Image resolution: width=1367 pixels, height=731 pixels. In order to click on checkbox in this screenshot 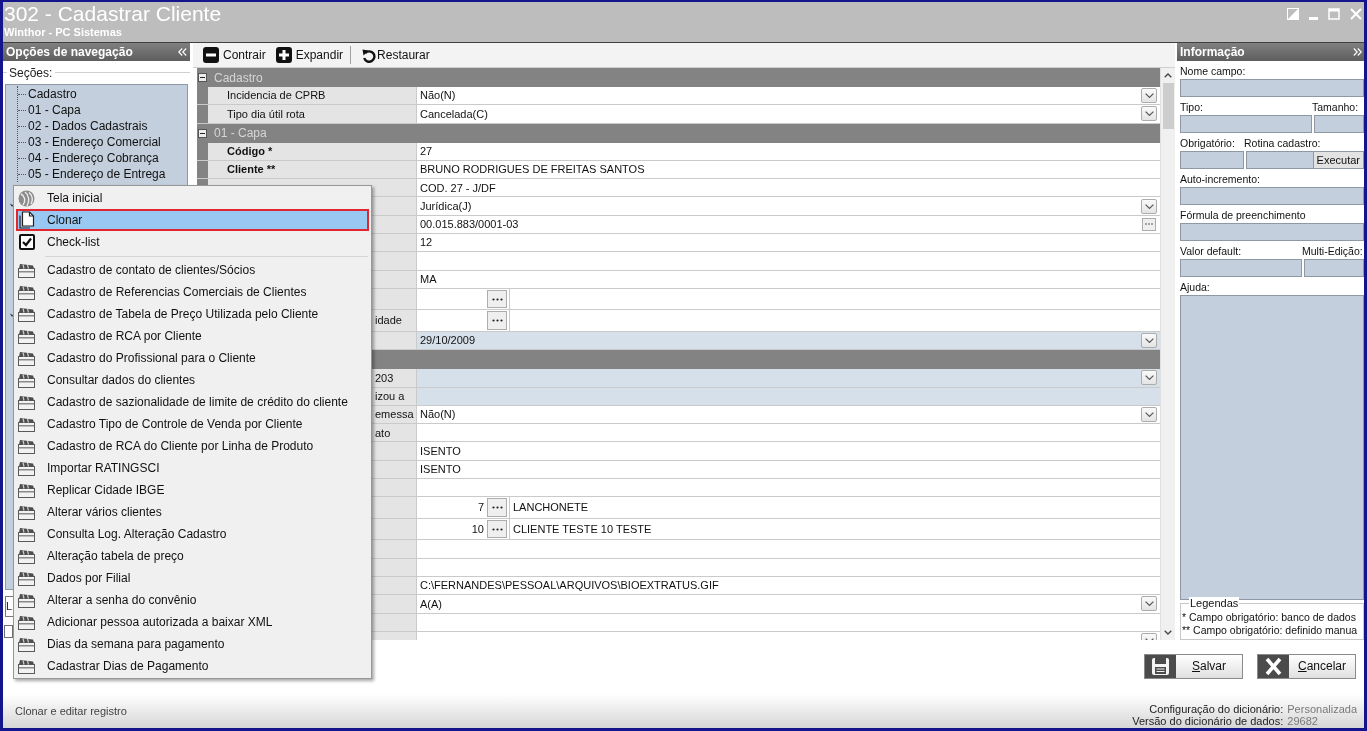, I will do `click(8, 631)`.